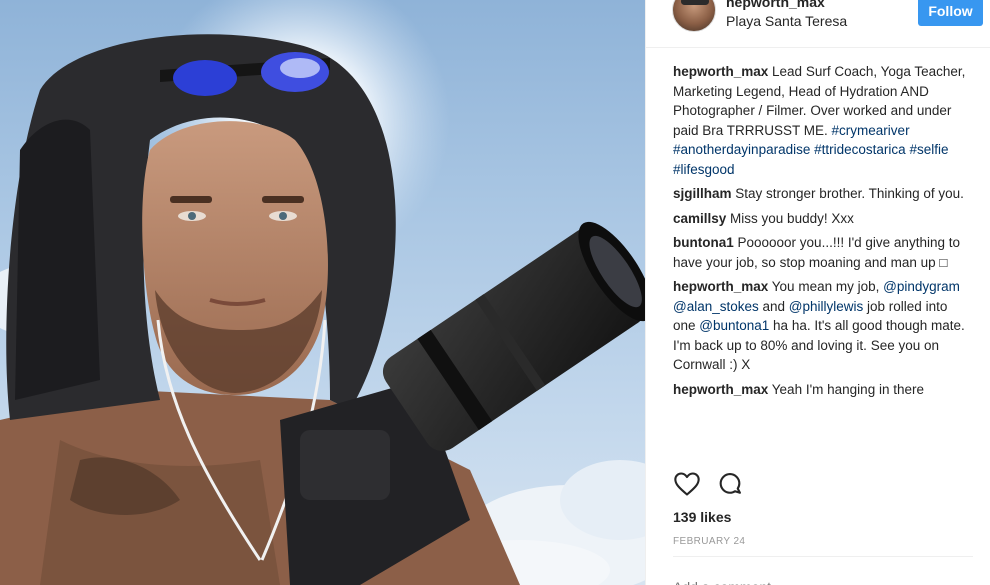 The width and height of the screenshot is (990, 585). Describe the element at coordinates (871, 130) in the screenshot. I see `hashtag-link: #crymeariver` at that location.